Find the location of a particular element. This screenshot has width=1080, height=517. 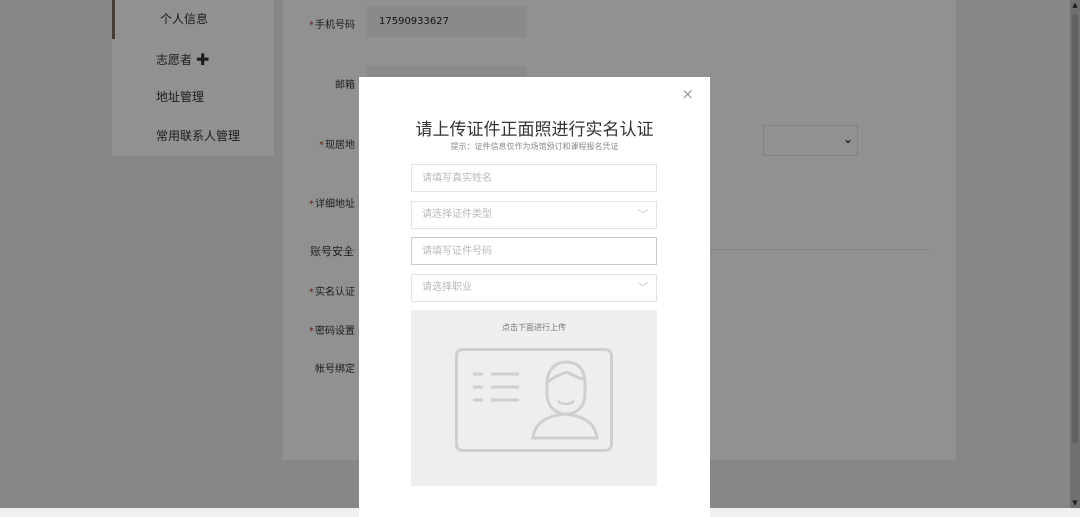

id-card-icon is located at coordinates (534, 400).